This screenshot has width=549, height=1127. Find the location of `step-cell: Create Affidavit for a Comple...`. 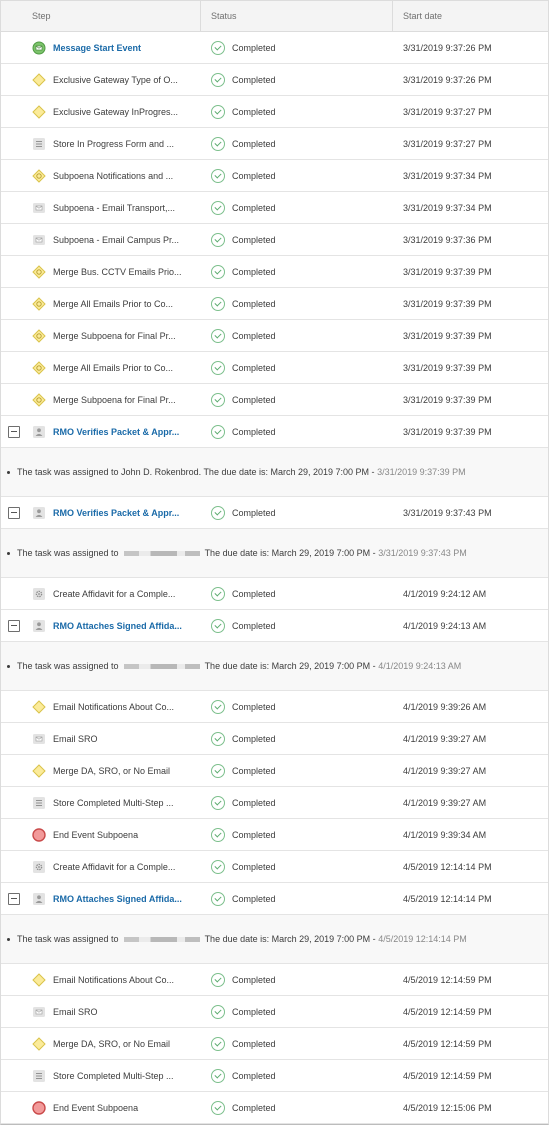

step-cell: Create Affidavit for a Comple... is located at coordinates (101, 593).